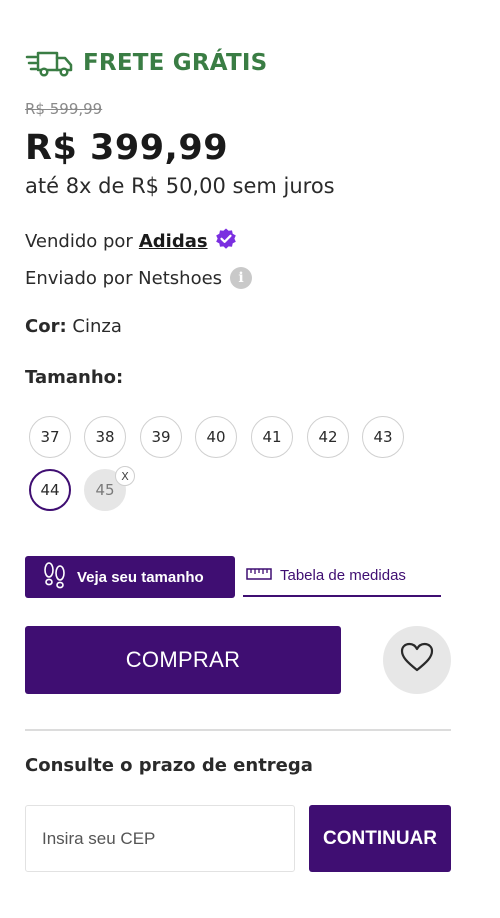 The height and width of the screenshot is (918, 500). What do you see at coordinates (46, 326) in the screenshot?
I see `color-label: Cor:` at bounding box center [46, 326].